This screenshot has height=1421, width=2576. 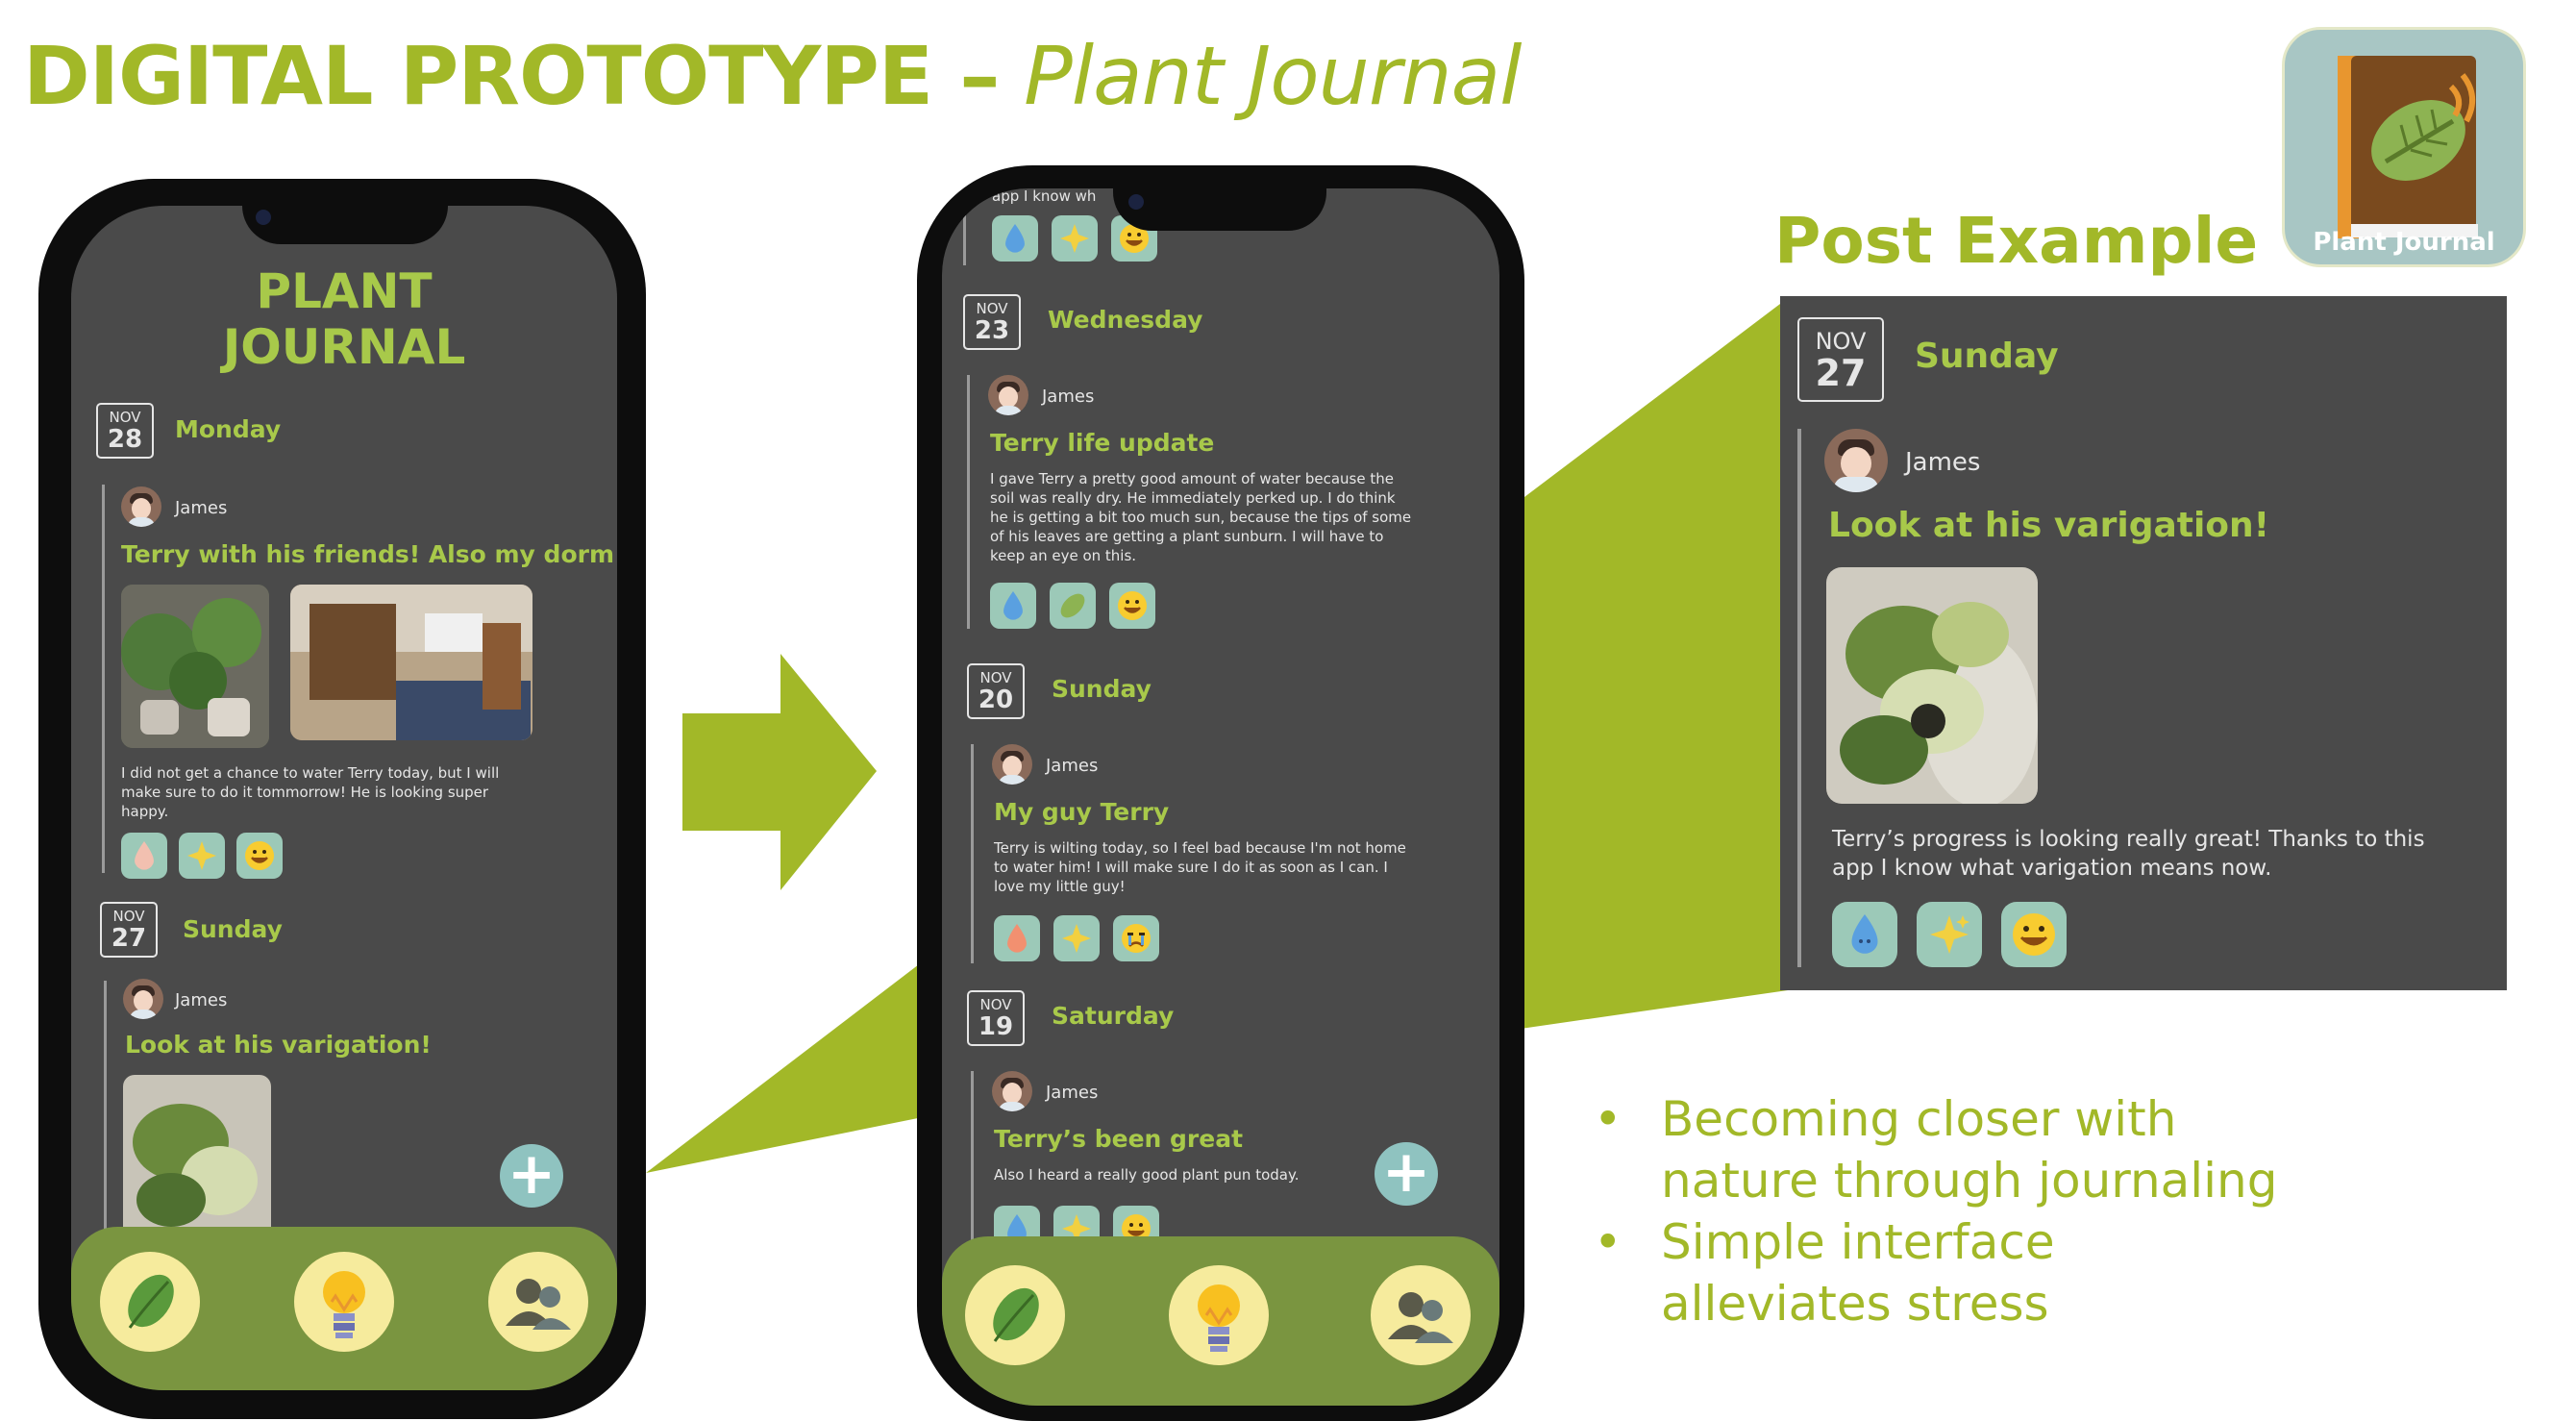 I want to click on phone-1-notch, so click(x=345, y=223).